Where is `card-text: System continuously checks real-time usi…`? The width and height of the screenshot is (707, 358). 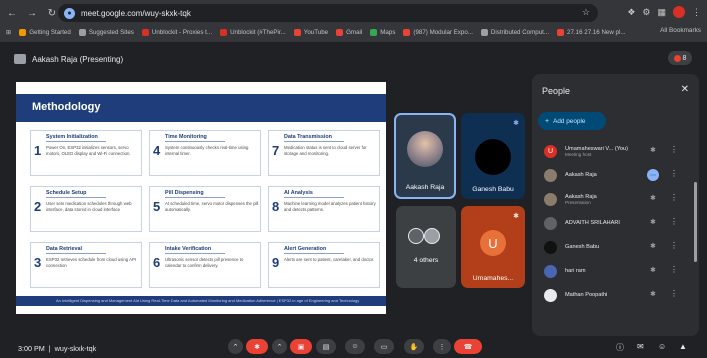
card-text: System continuously checks real-time usi… is located at coordinates (207, 150).